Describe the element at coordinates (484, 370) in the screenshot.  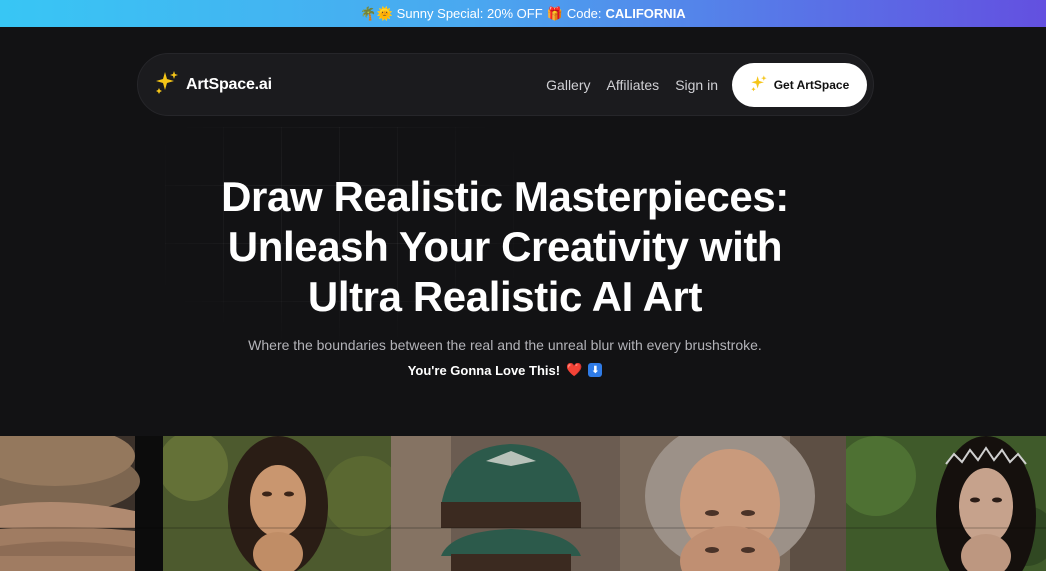
I see `tagline-text: You're Gonna Love This!` at that location.